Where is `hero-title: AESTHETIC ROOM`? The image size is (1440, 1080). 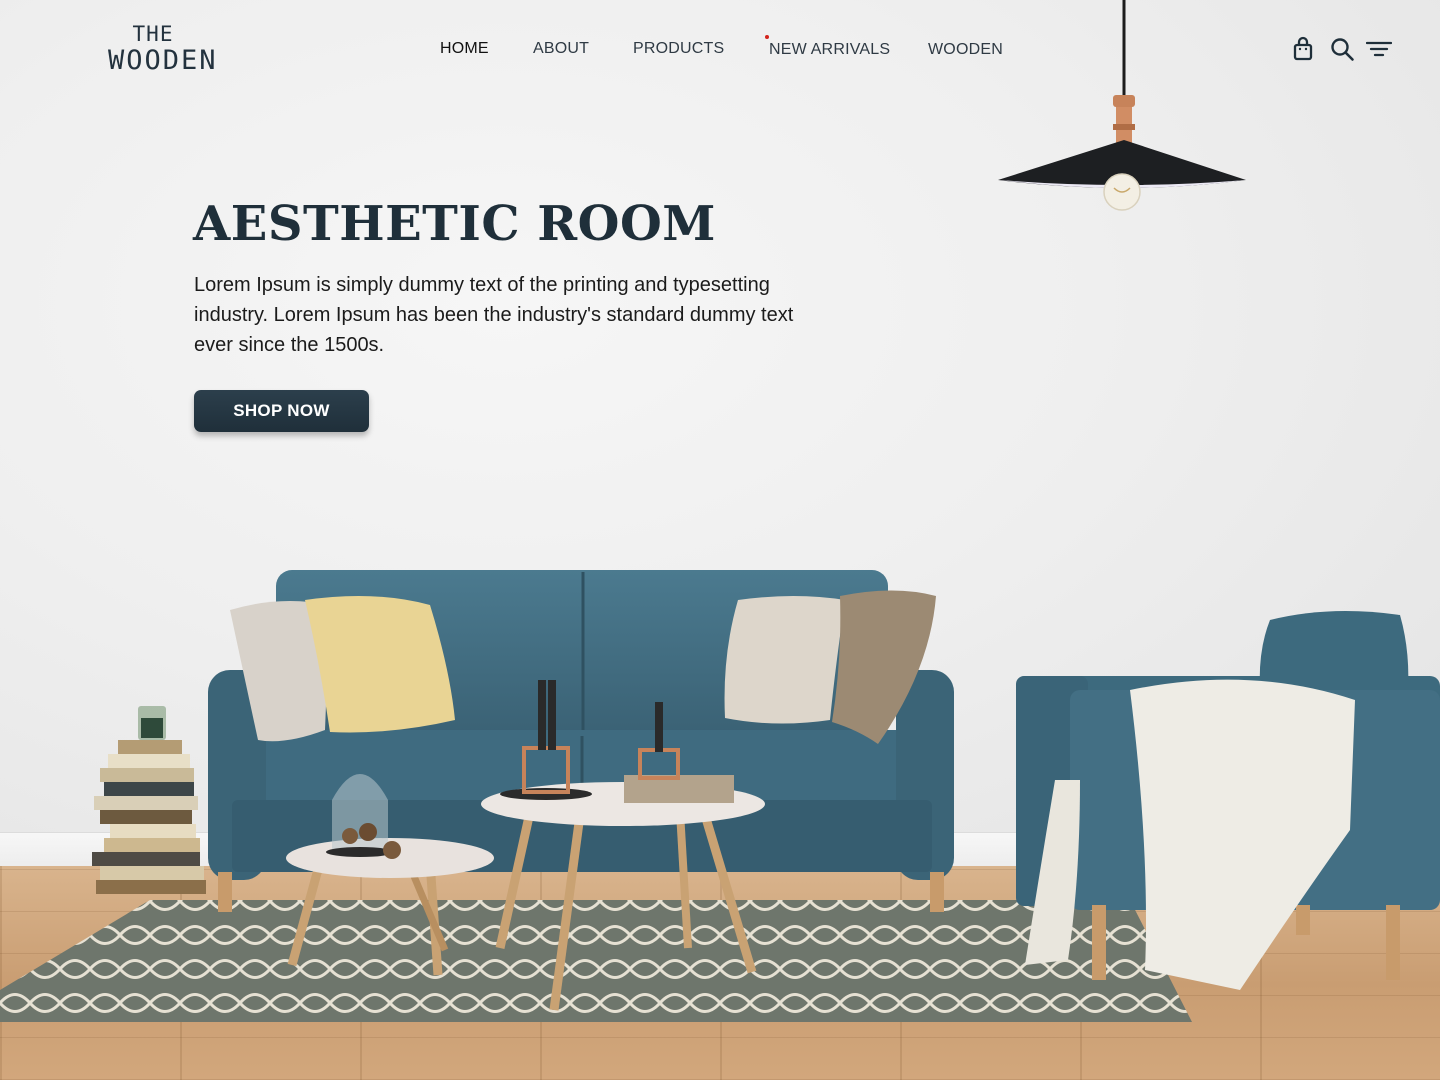 hero-title: AESTHETIC ROOM is located at coordinates (454, 224).